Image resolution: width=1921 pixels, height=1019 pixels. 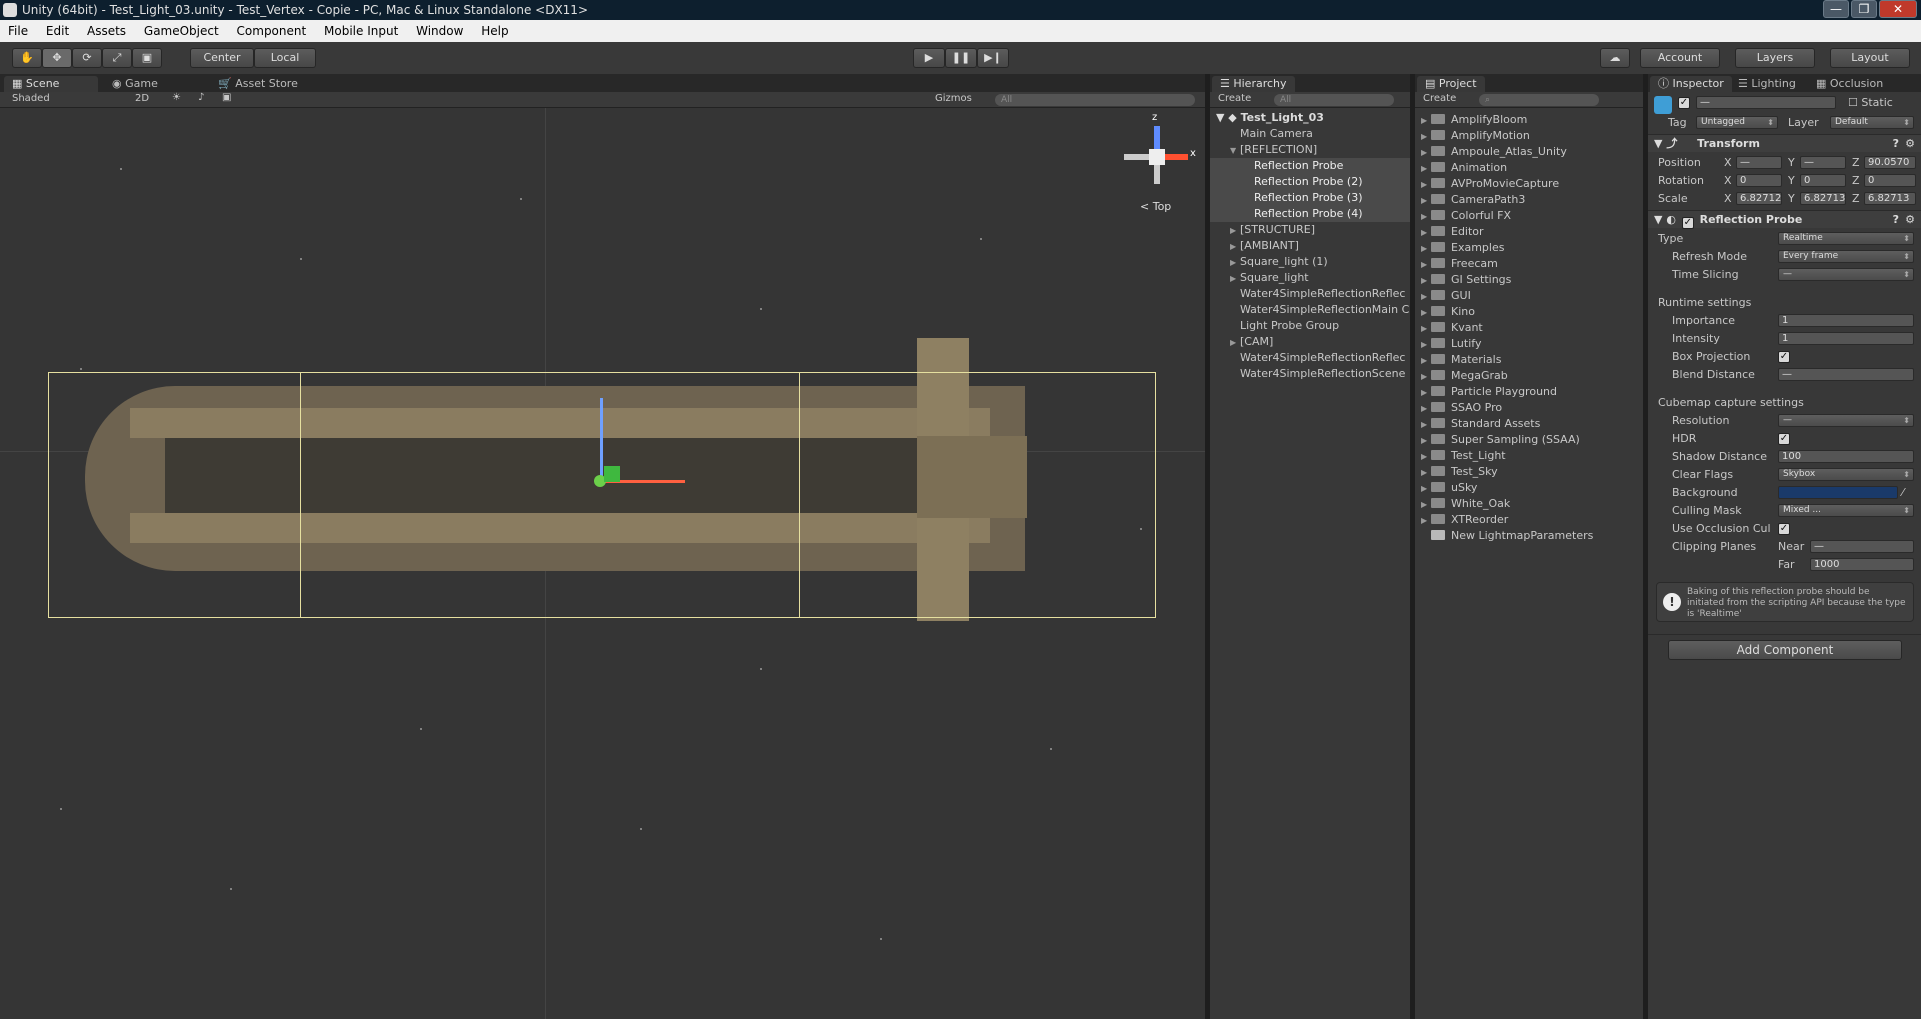 What do you see at coordinates (953, 98) in the screenshot?
I see `gizmos-dropdown: Gizmos` at bounding box center [953, 98].